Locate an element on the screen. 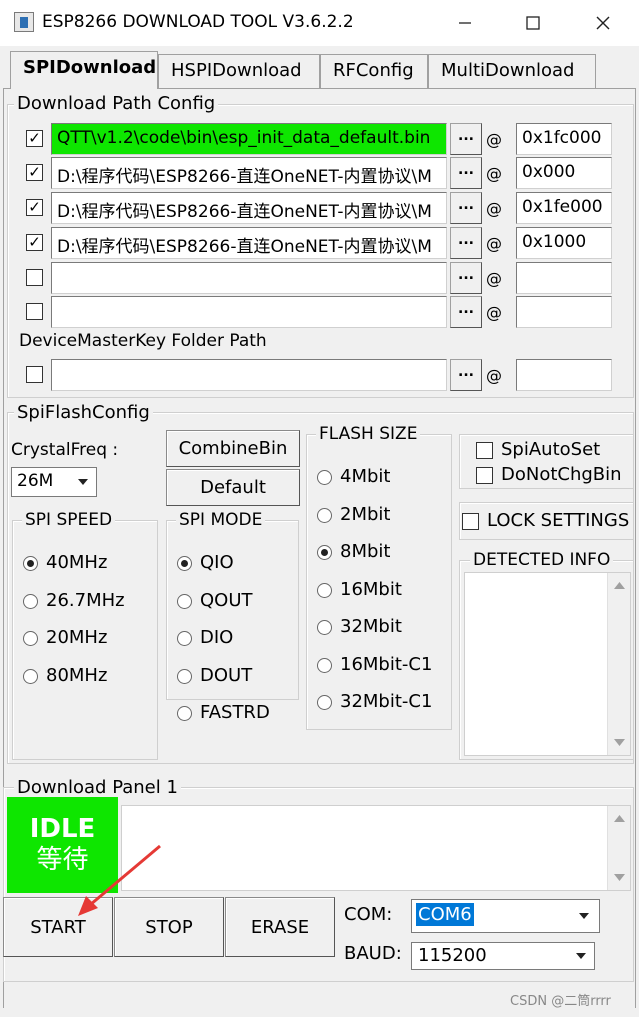 The image size is (639, 1017). address-field-device-master-key is located at coordinates (564, 375).